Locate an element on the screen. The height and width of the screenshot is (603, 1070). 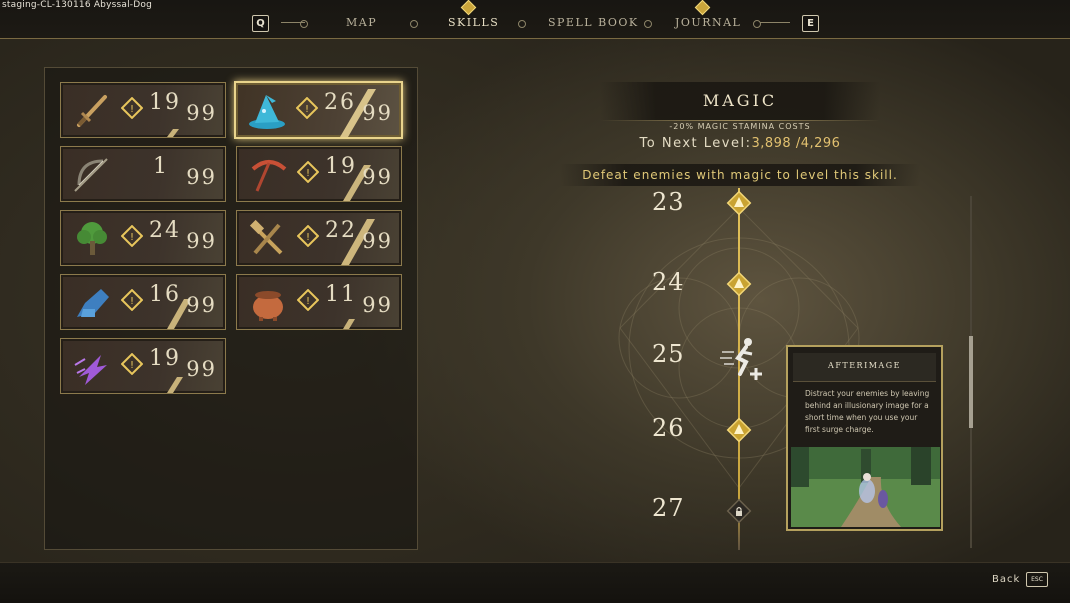
skill-card-melee: ! 19 99 is located at coordinates (143, 110).